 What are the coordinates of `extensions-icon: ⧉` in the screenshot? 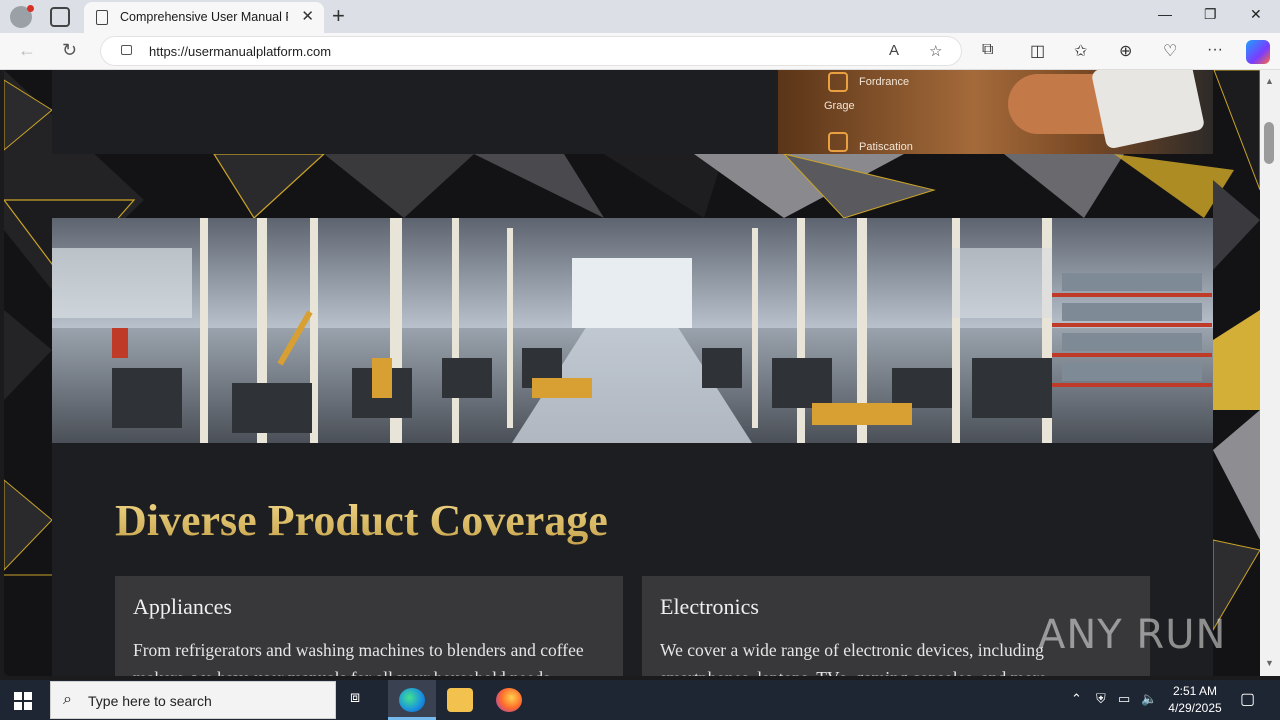 It's located at (987, 50).